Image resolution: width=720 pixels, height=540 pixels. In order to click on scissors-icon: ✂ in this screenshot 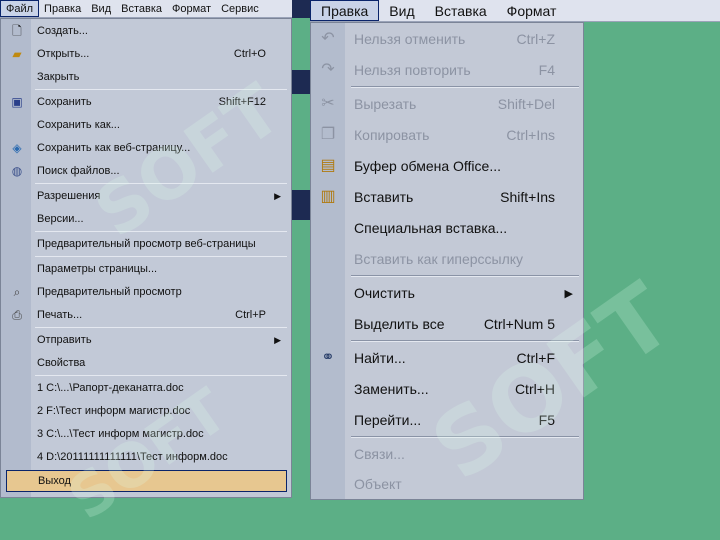, I will do `click(328, 103)`.